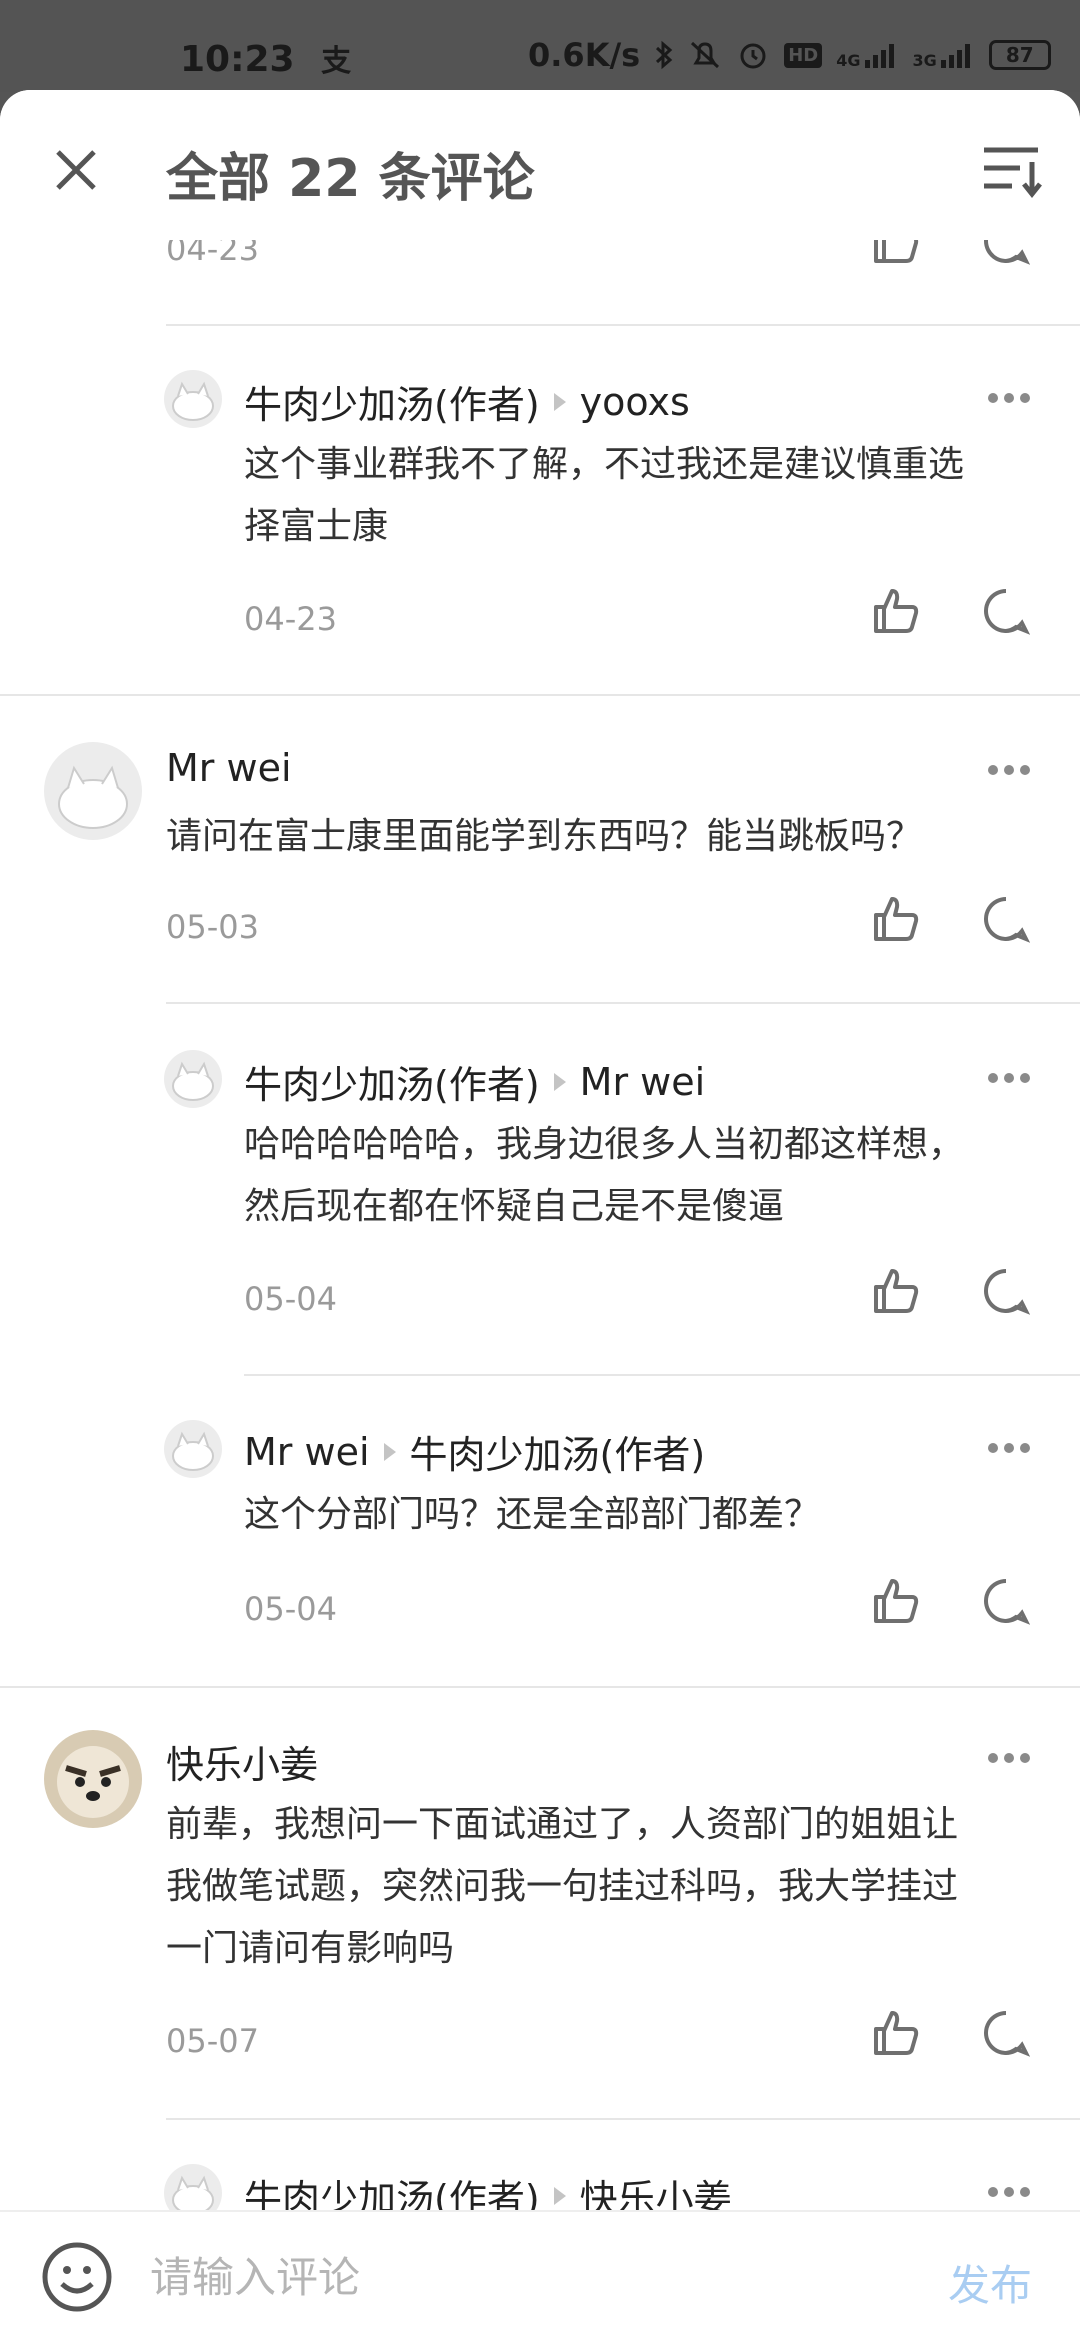  I want to click on comment-text-line: 一门请问有影响吗, so click(310, 1948).